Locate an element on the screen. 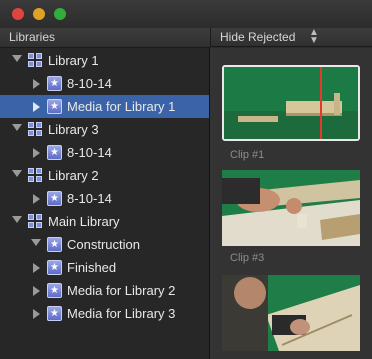  row-label: Library 2 is located at coordinates (73, 175).